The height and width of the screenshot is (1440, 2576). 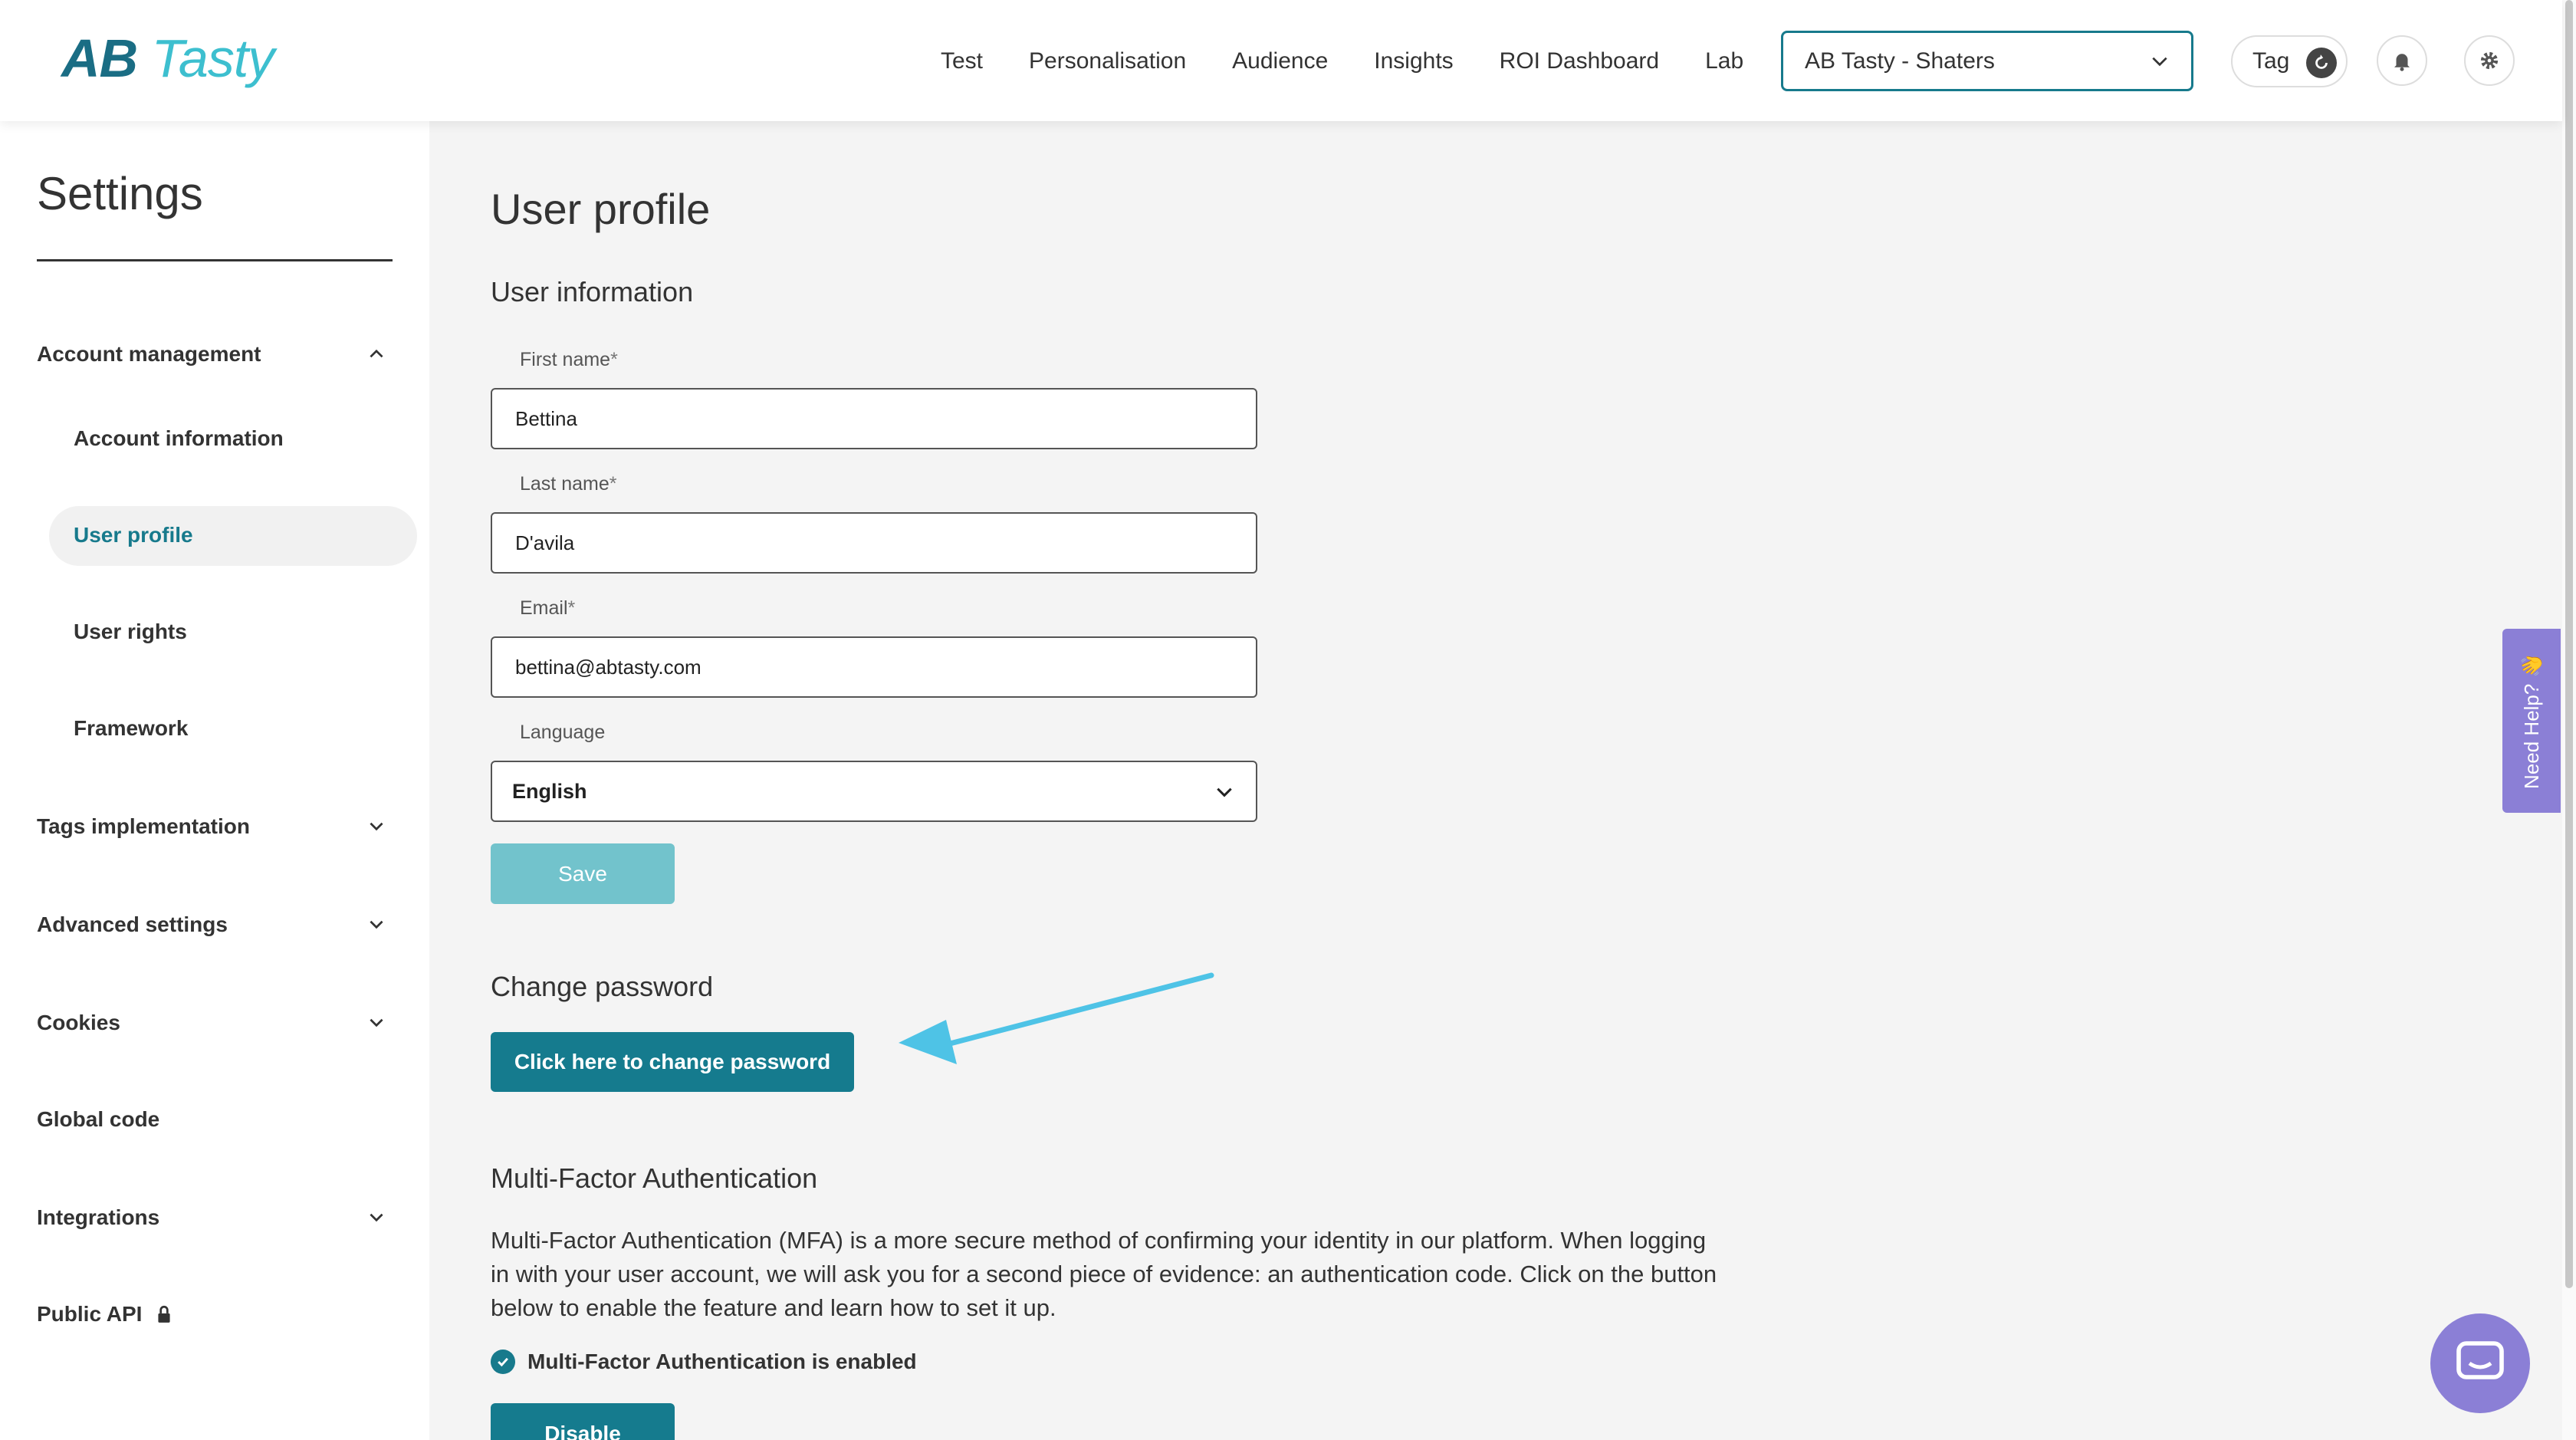 I want to click on gear-icon, so click(x=2490, y=60).